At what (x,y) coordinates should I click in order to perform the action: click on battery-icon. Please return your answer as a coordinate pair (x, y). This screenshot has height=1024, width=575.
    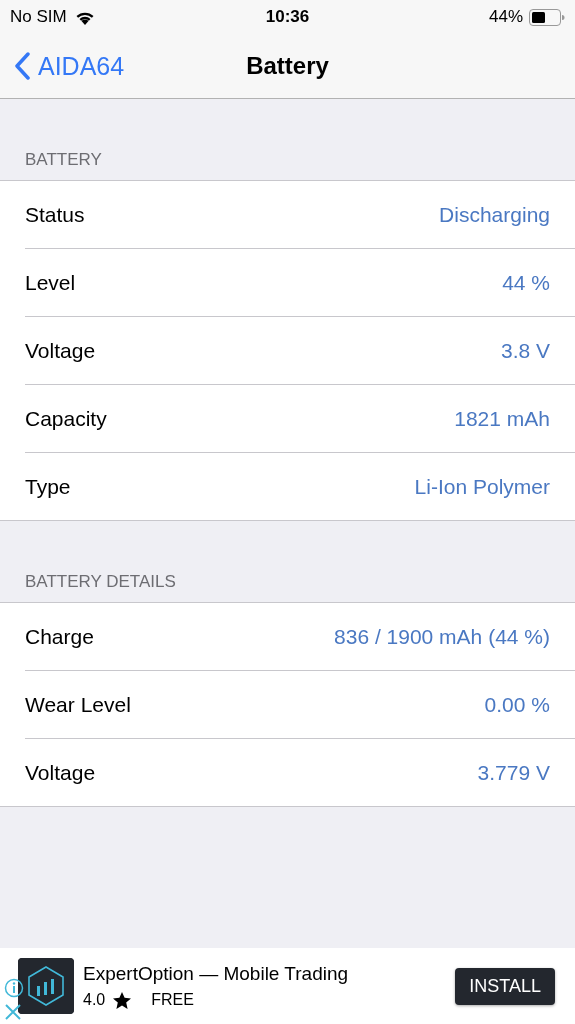
    Looking at the image, I should click on (547, 17).